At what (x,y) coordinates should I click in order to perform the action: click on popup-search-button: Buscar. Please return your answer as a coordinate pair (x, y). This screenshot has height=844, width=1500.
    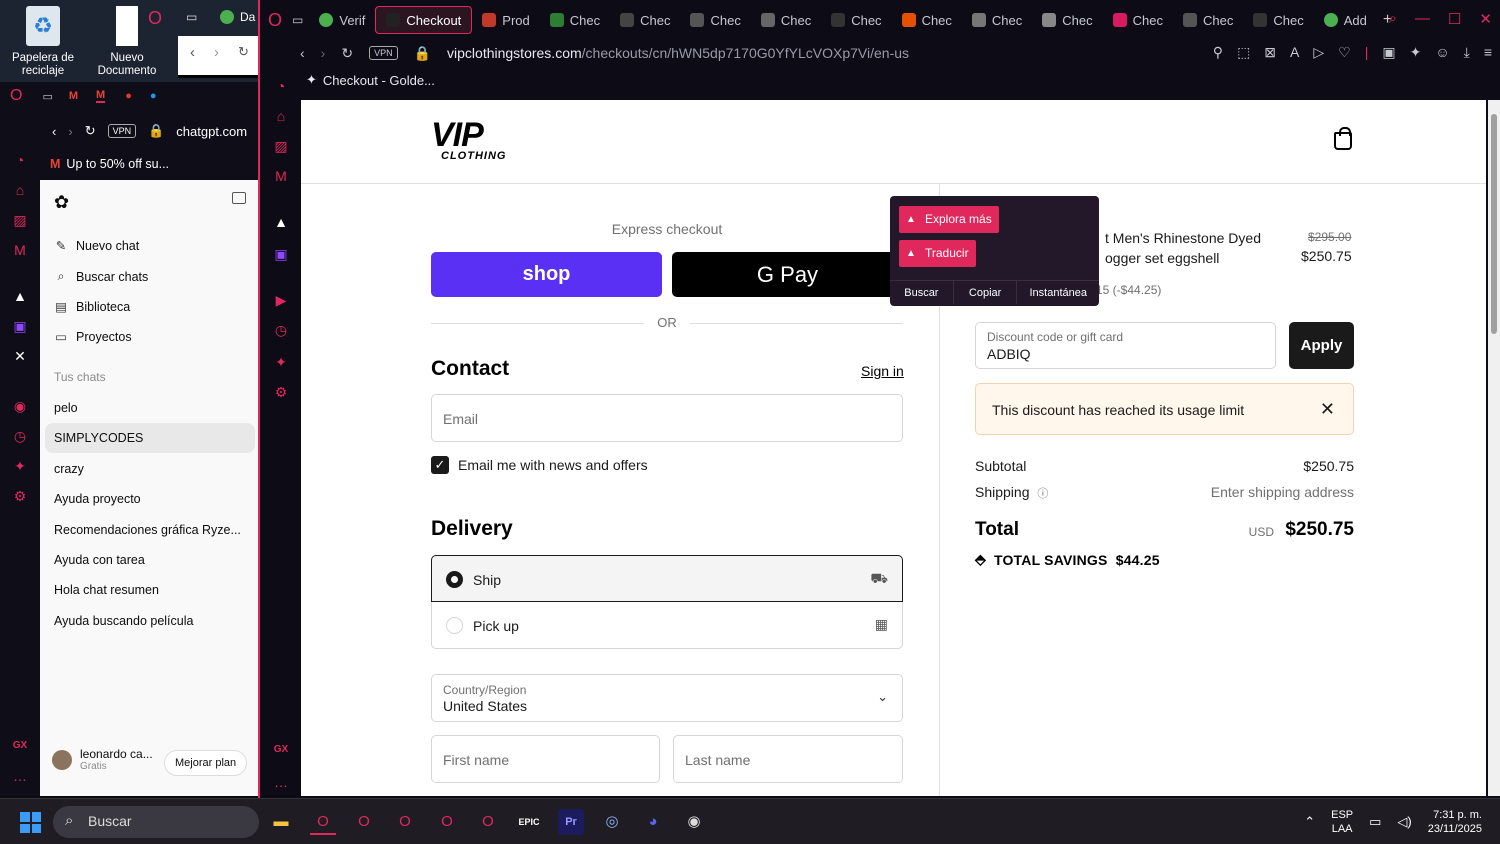
    Looking at the image, I should click on (922, 292).